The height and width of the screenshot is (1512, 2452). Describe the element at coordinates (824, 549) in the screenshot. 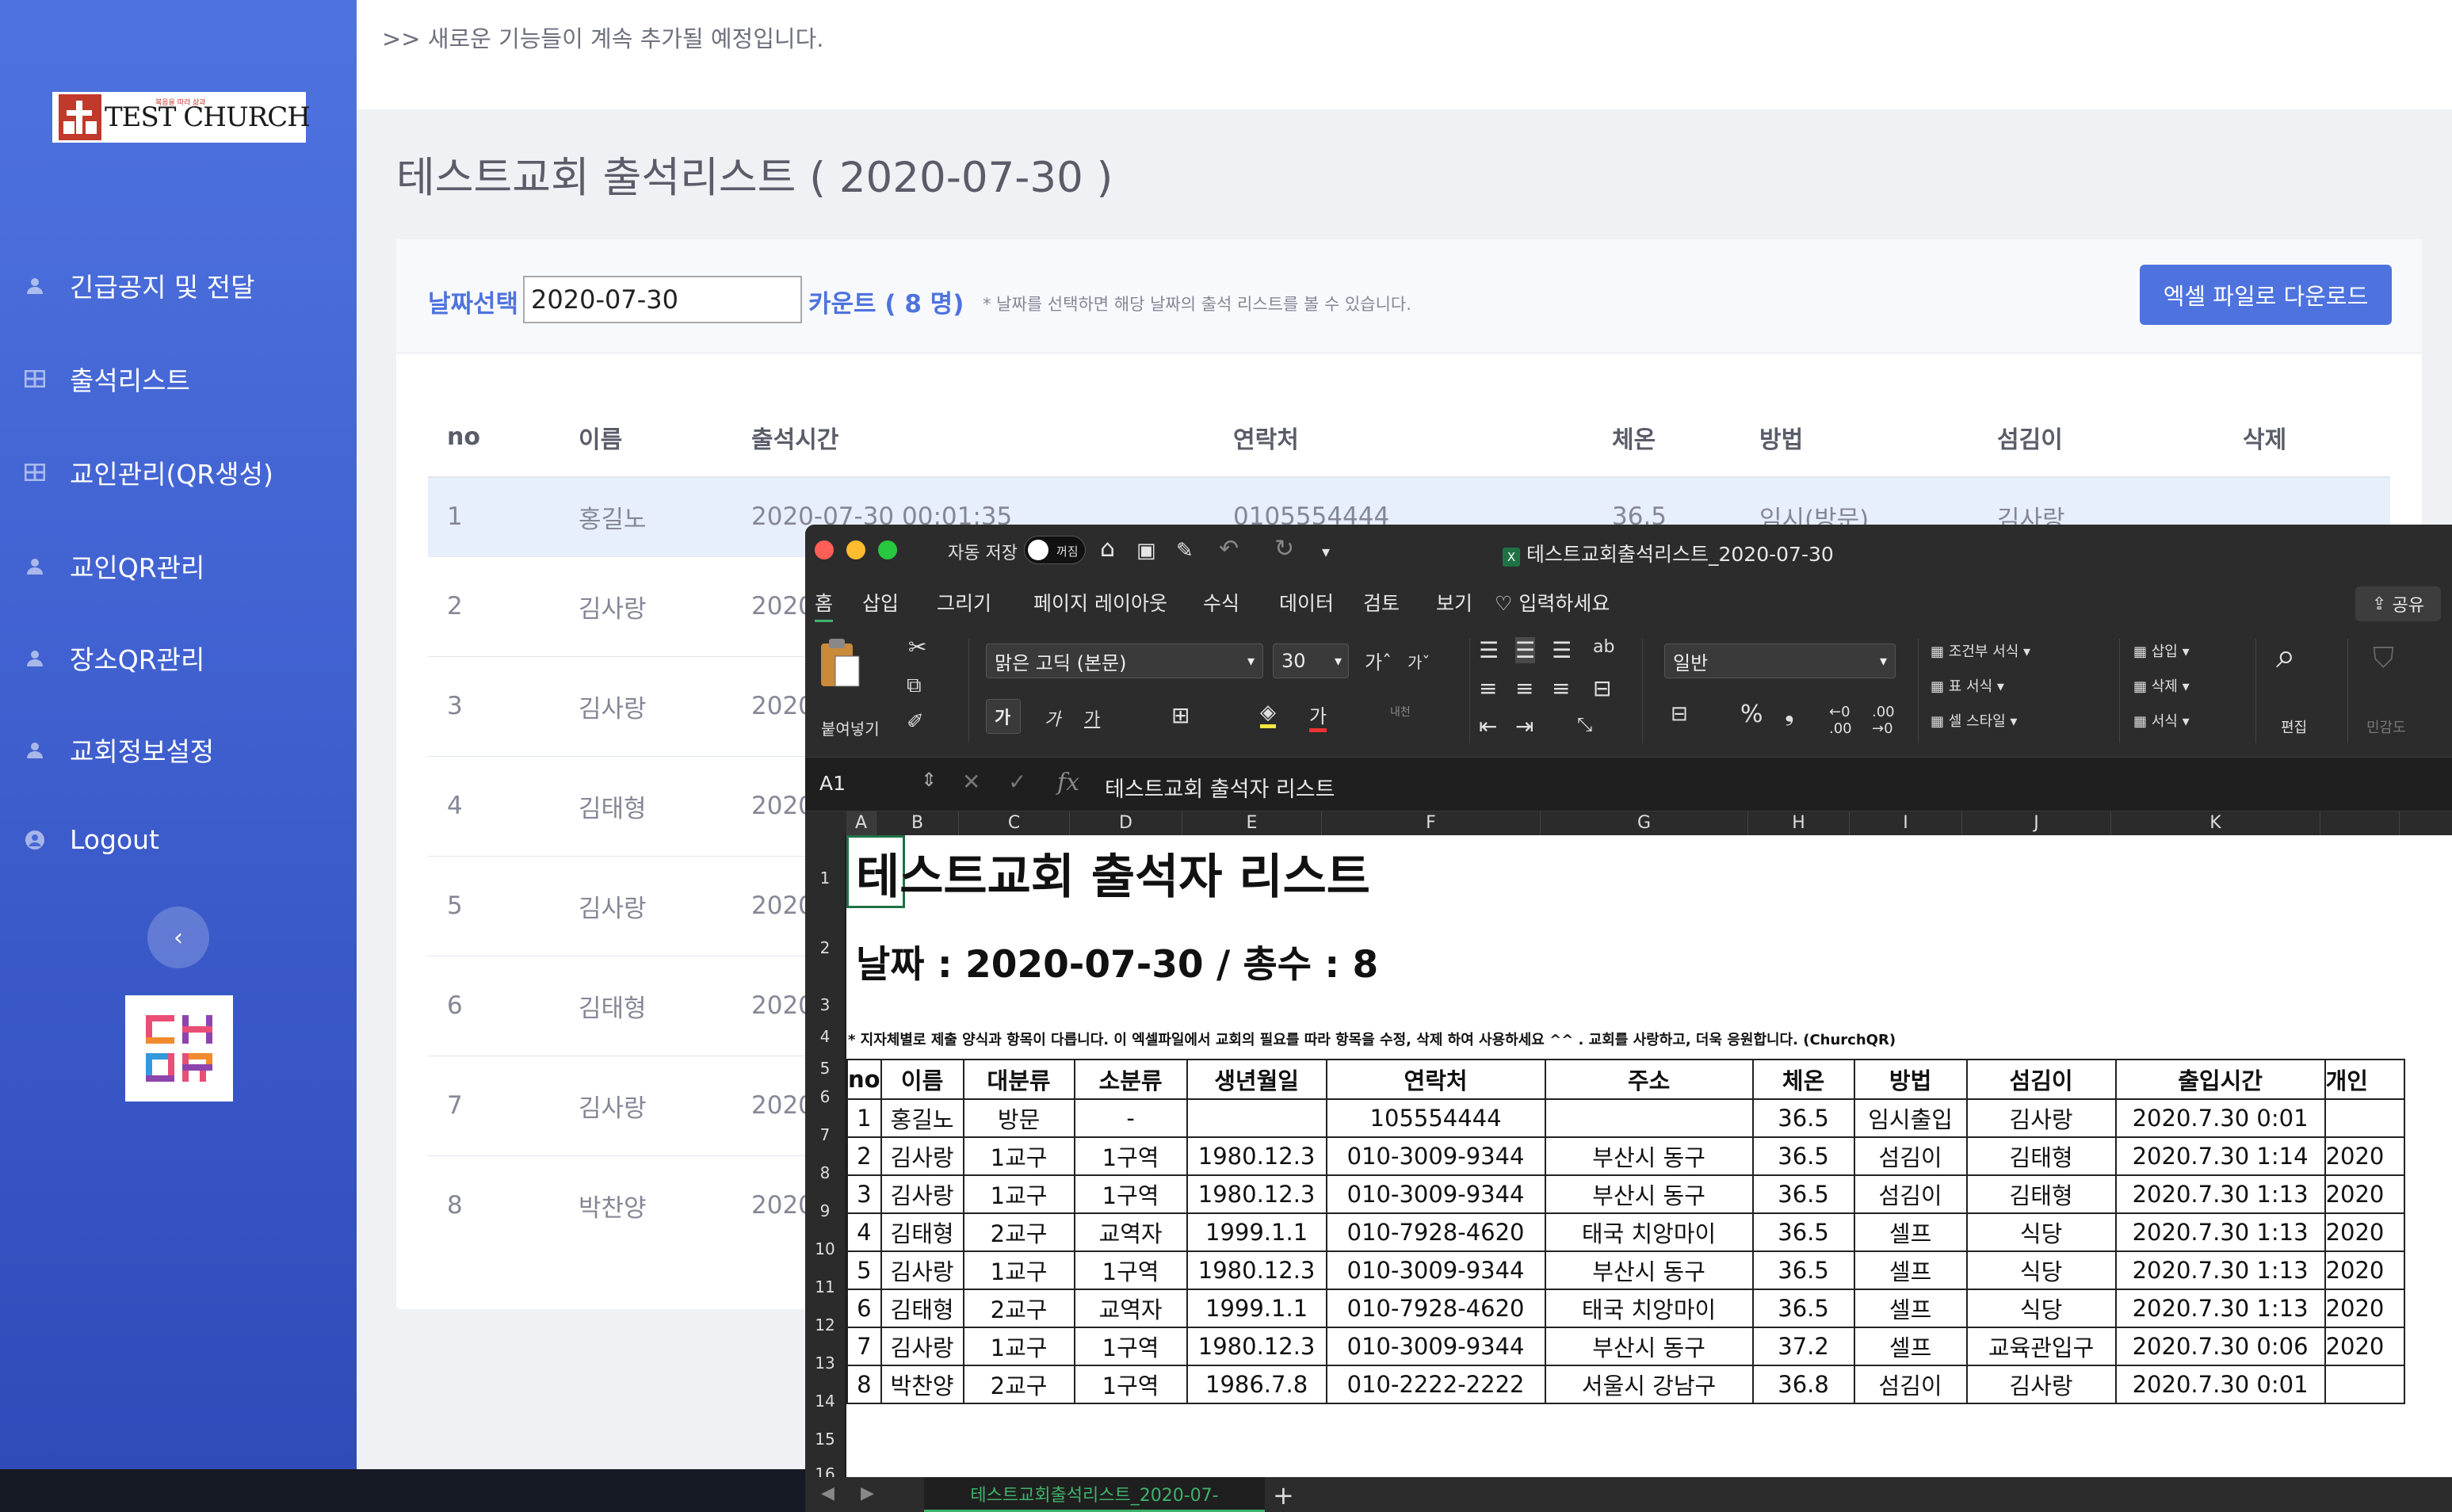

I see `close-window-button` at that location.